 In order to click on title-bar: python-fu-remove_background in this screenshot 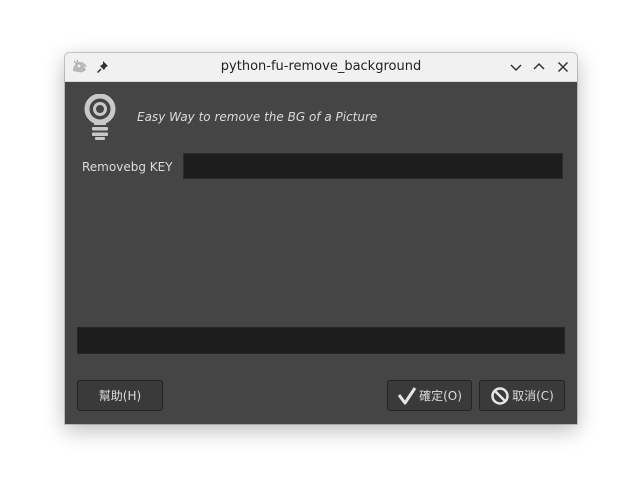, I will do `click(321, 67)`.